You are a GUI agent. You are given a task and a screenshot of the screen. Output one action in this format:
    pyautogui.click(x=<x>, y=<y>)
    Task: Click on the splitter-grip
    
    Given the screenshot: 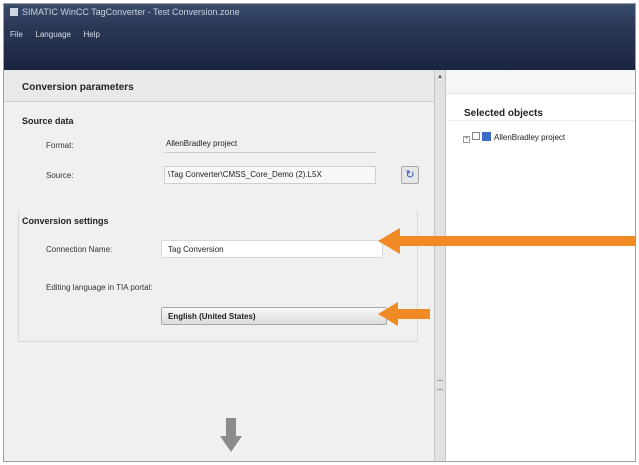 What is the action you would take?
    pyautogui.click(x=440, y=385)
    